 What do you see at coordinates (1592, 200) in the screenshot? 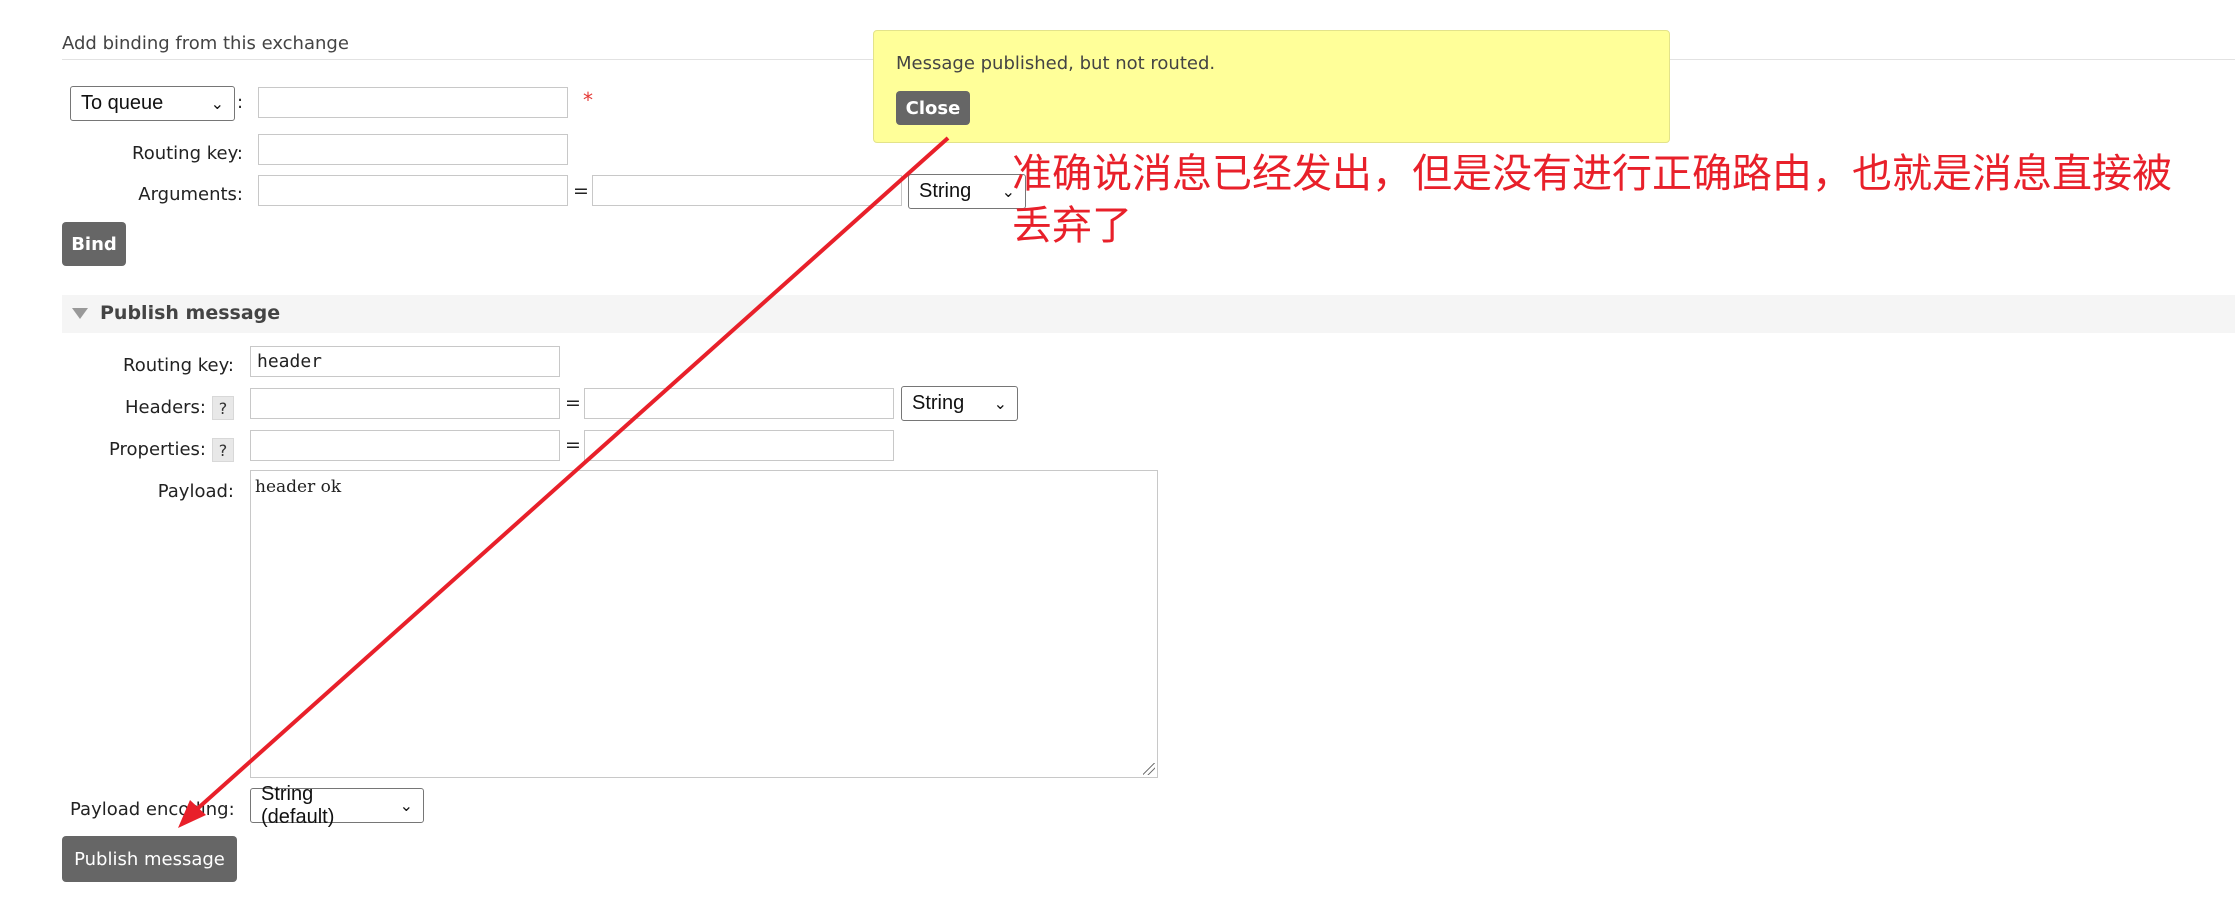
I see `annotation-text: 准确说消息已经发出，但是没有进行正确路由，也就是消息直接被丢弃了` at bounding box center [1592, 200].